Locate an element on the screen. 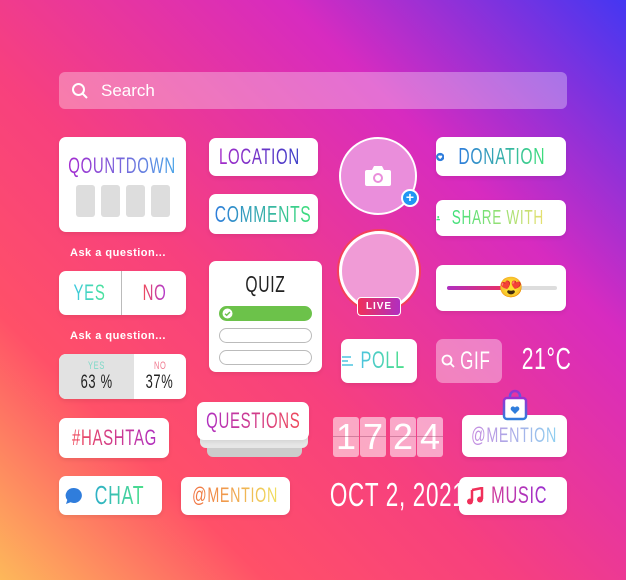 This screenshot has height=580, width=626. countdown-sticker: QOUNTDOWN is located at coordinates (122, 184).